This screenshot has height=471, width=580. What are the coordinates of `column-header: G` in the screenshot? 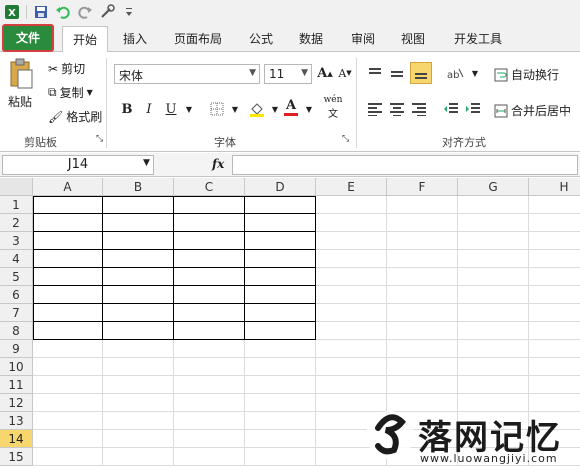 It's located at (493, 187).